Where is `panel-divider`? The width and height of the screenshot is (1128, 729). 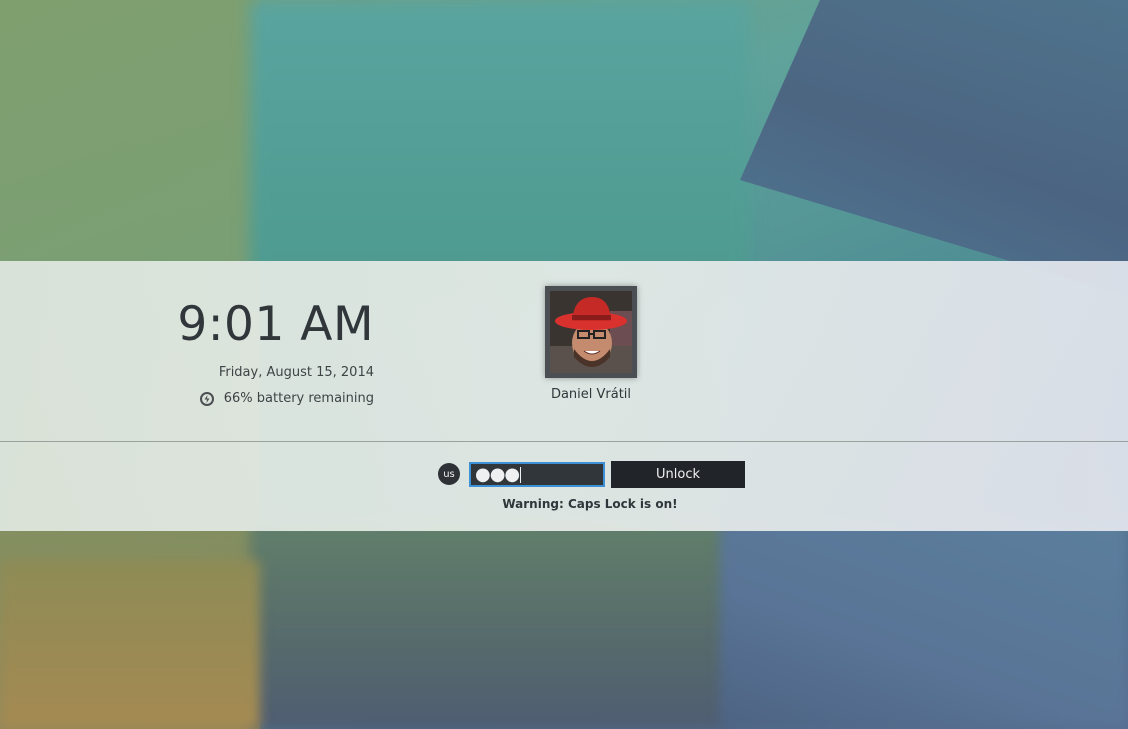 panel-divider is located at coordinates (564, 441).